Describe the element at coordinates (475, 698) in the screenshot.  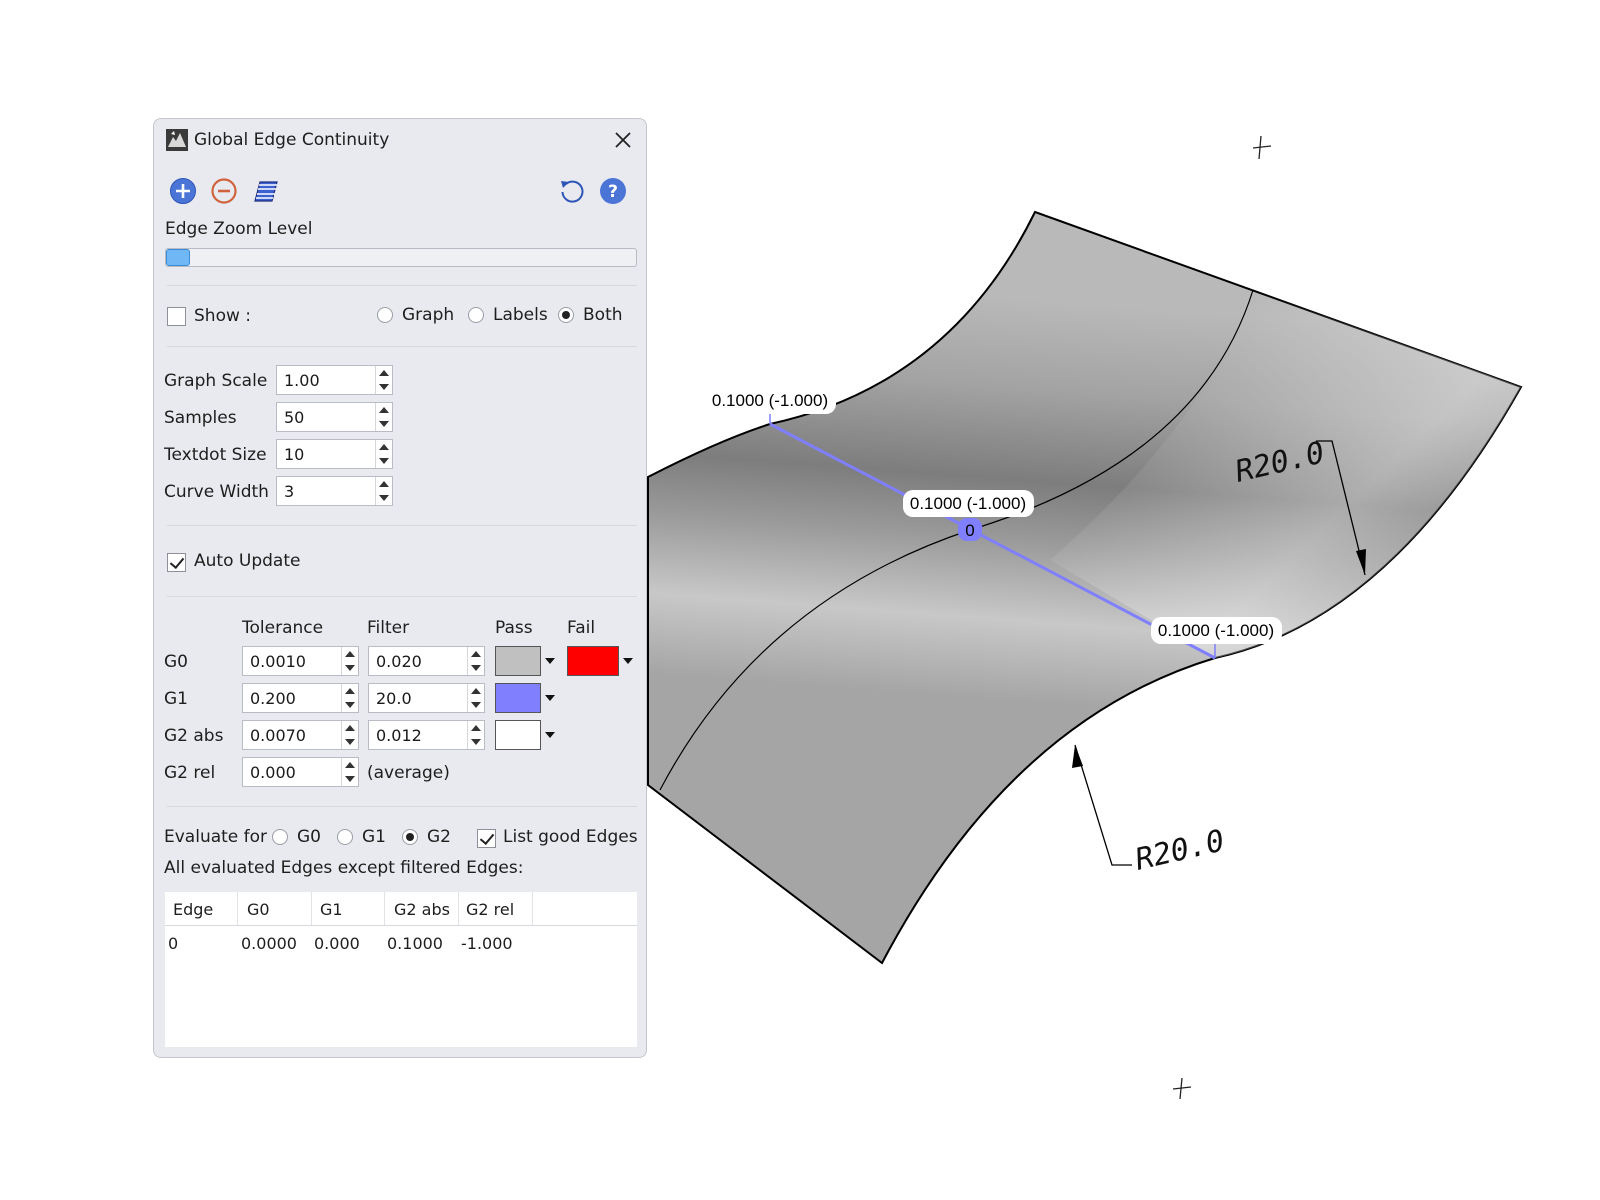
I see `g1-filter-stepper` at that location.